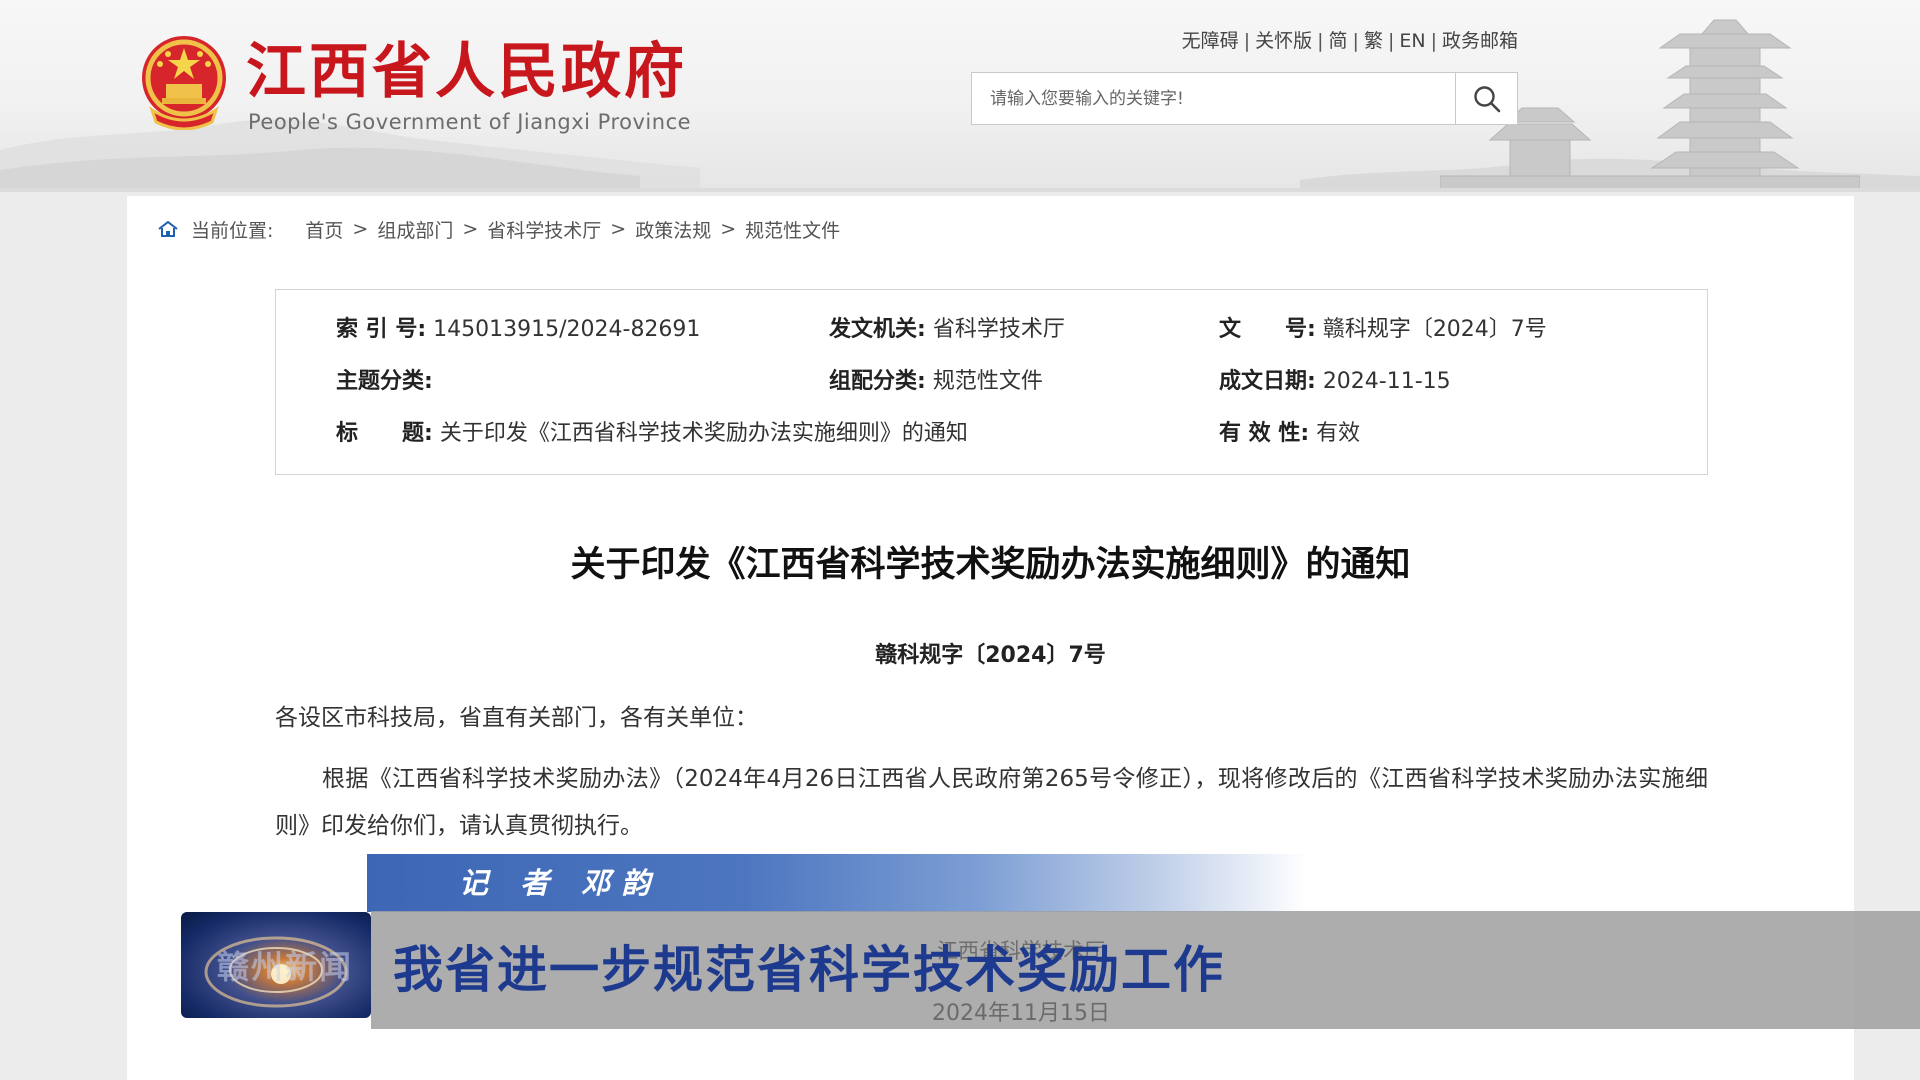 The width and height of the screenshot is (1920, 1080). Describe the element at coordinates (990, 655) in the screenshot. I see `document-number: 赣科规字〔2024〕7号` at that location.